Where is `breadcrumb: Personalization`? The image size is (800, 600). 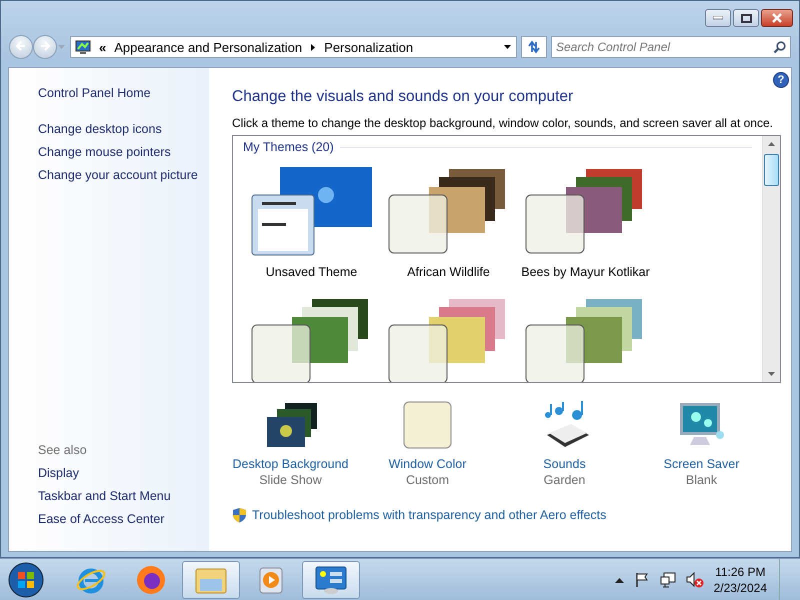
breadcrumb: Personalization is located at coordinates (369, 47).